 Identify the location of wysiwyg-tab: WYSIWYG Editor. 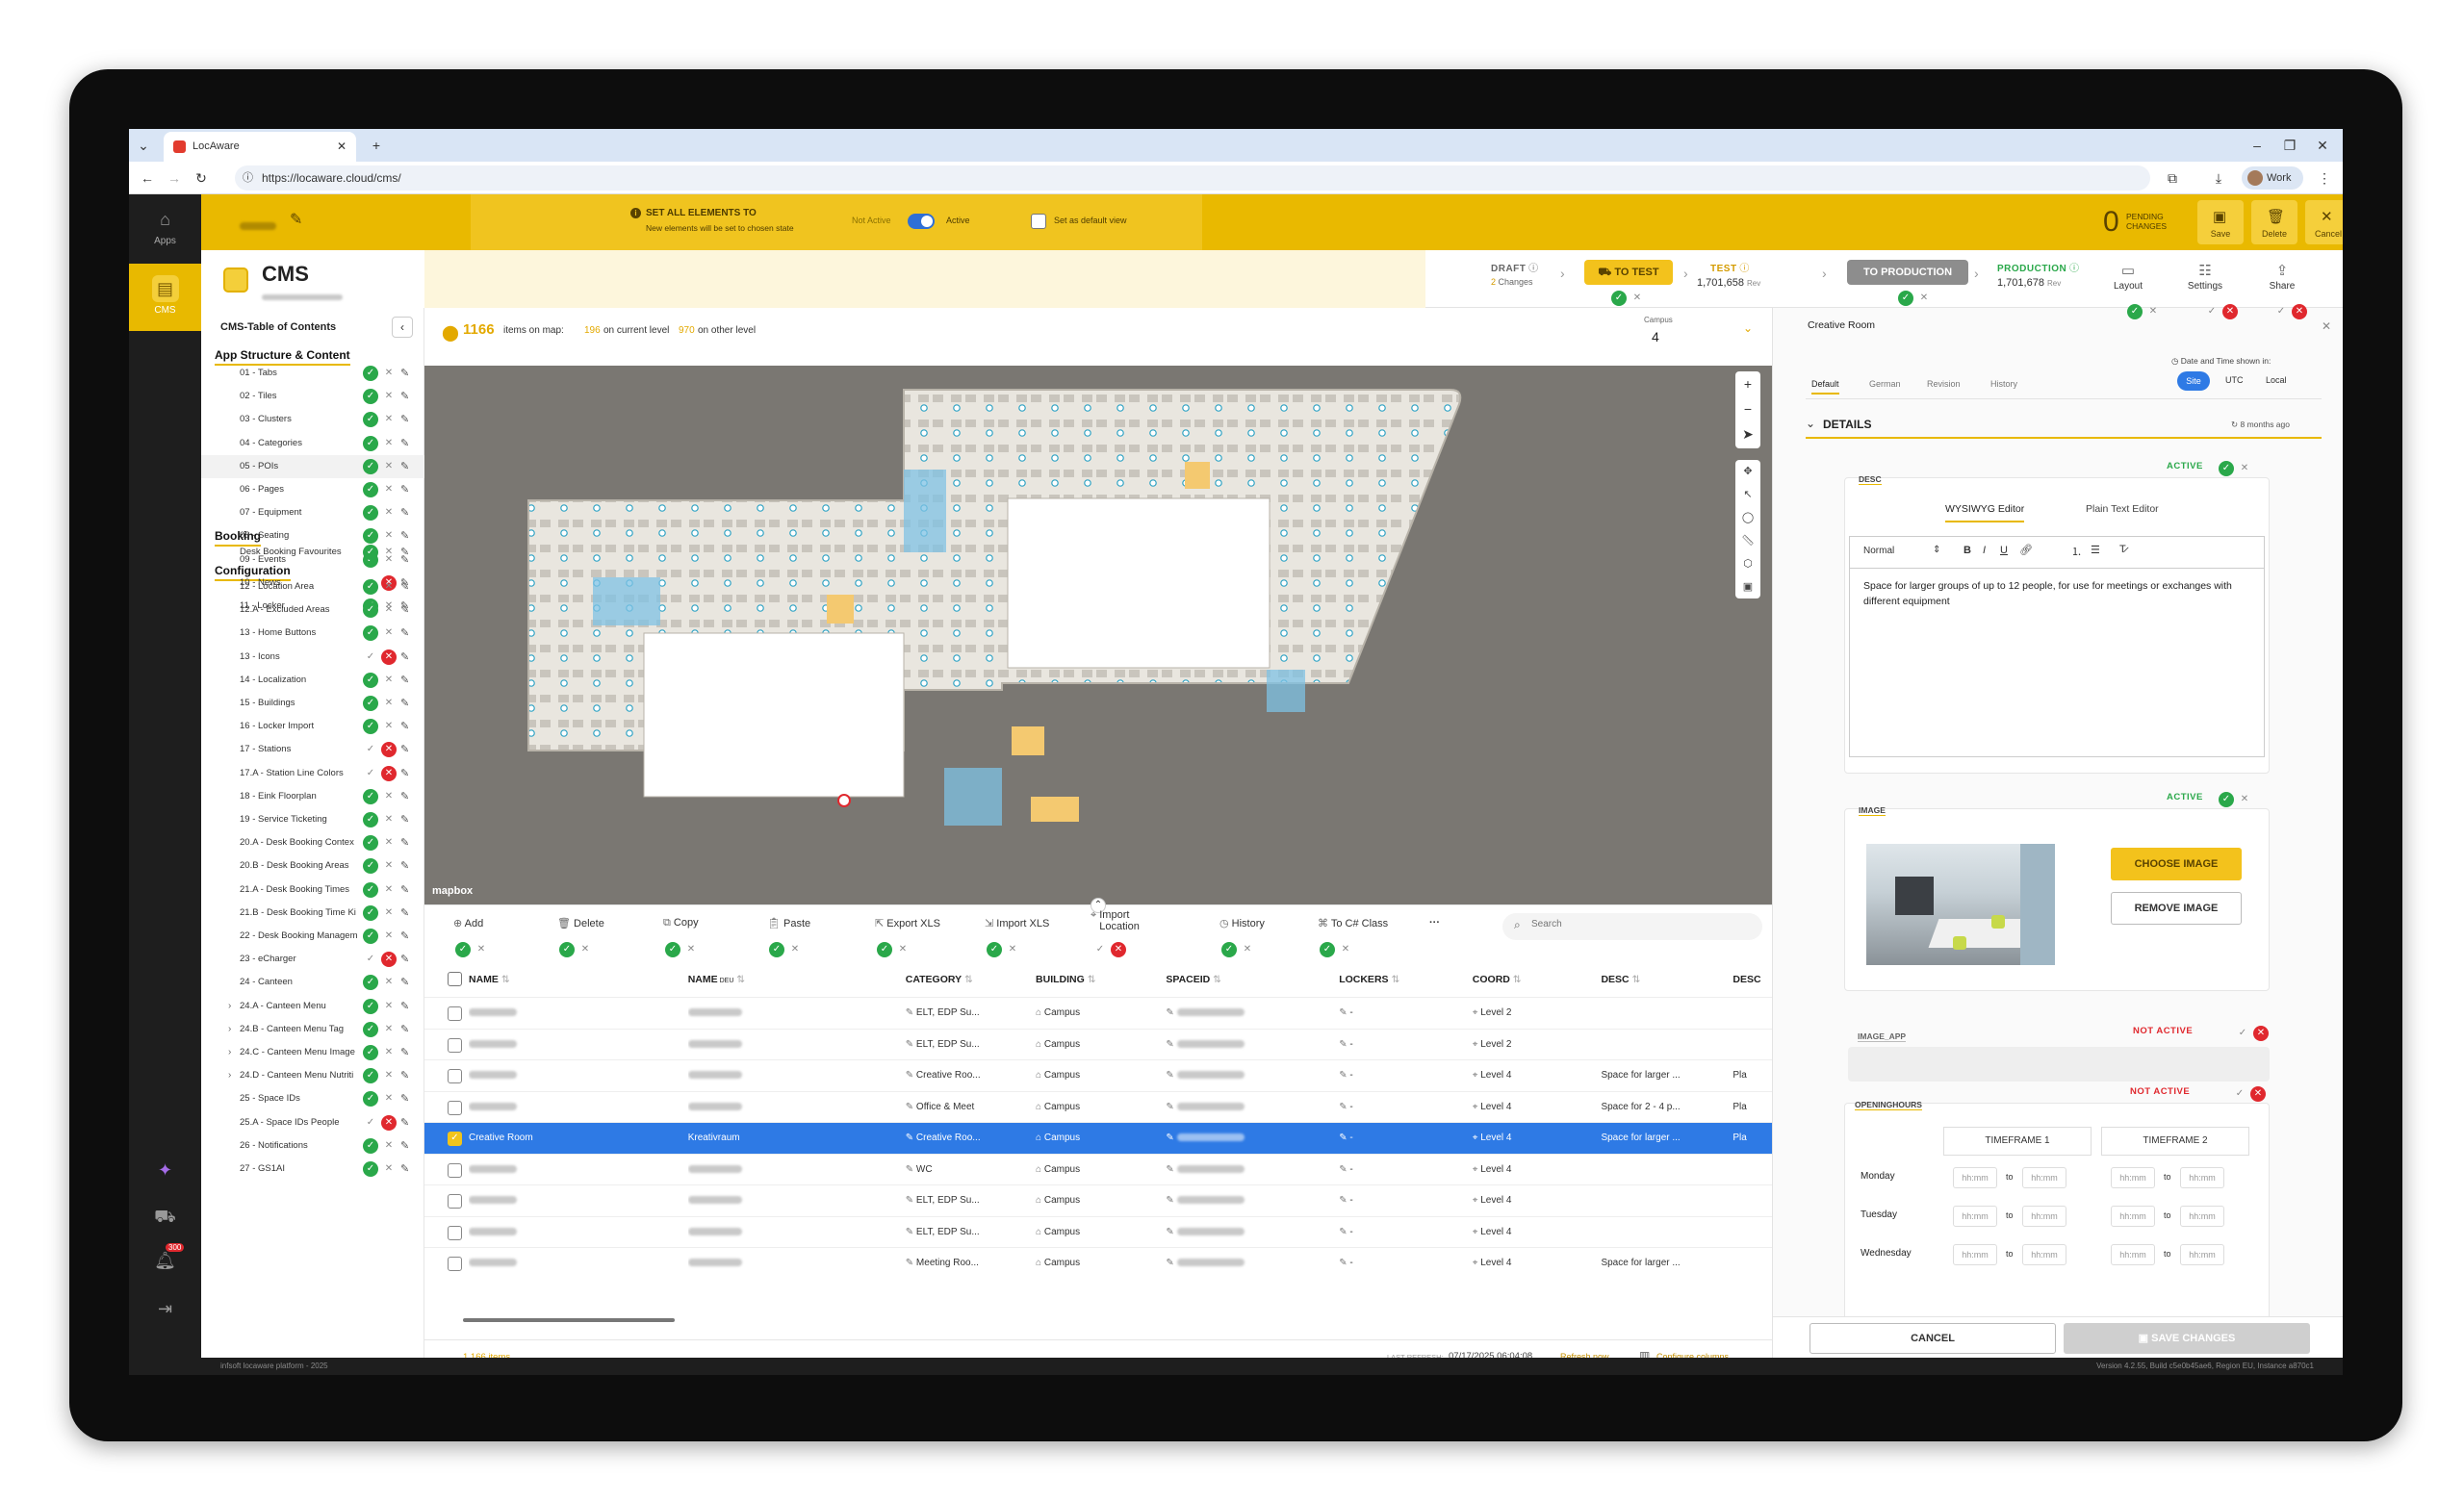
(1985, 513).